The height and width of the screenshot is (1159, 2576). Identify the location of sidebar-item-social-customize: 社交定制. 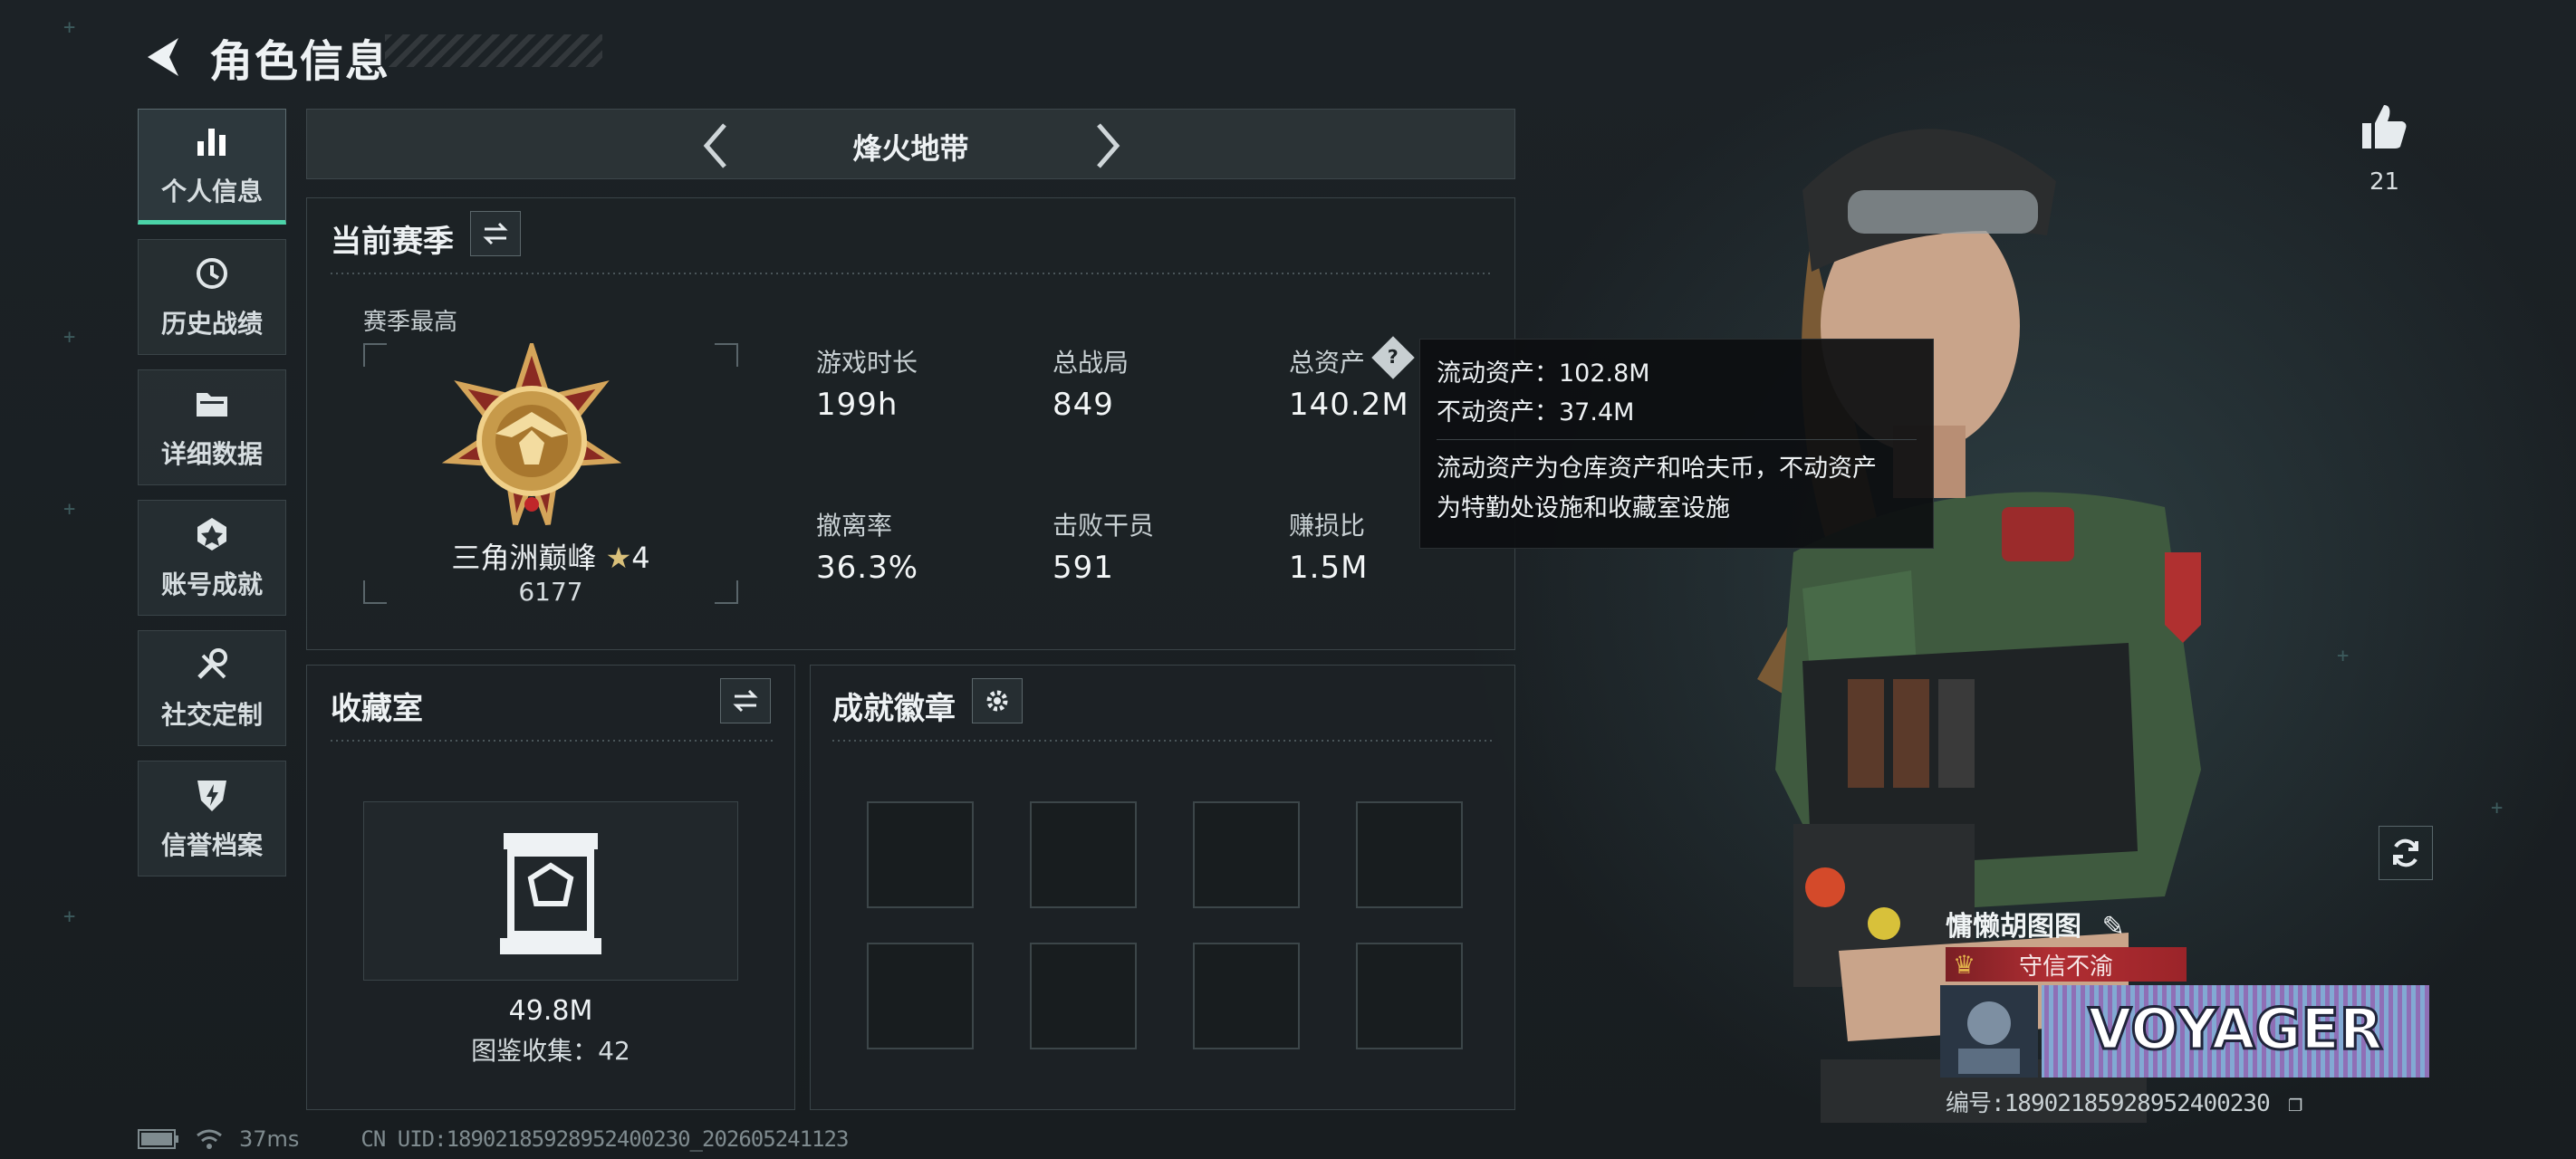
(212, 688).